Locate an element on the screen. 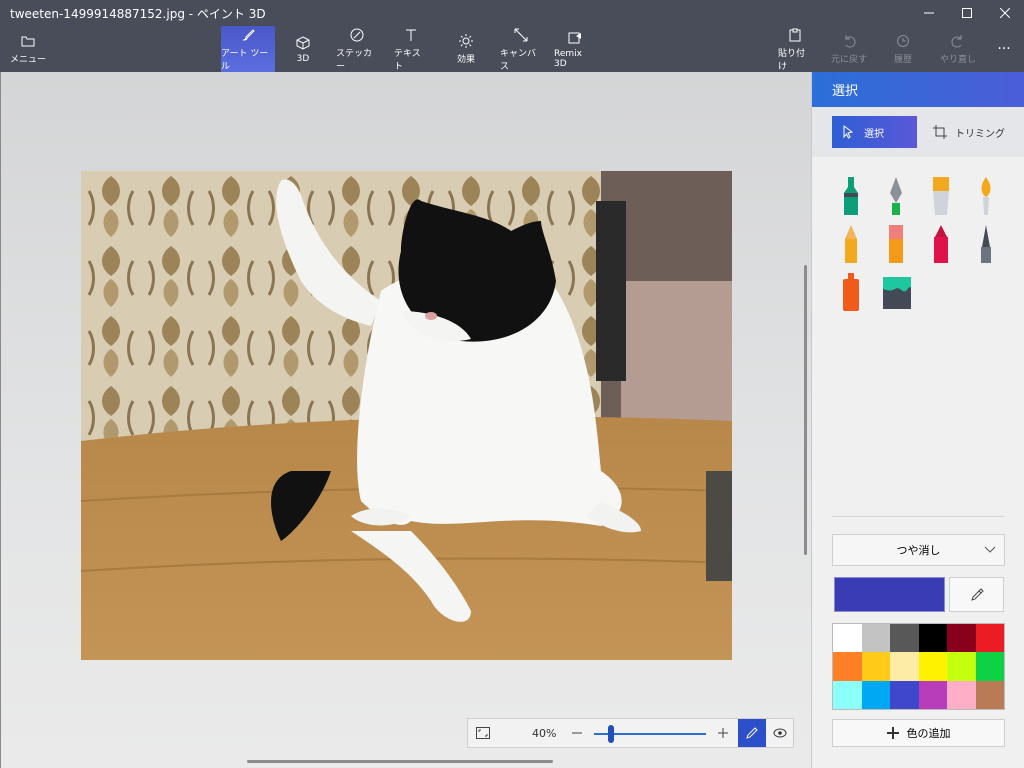 This screenshot has width=1024, height=768. edit-mode-button is located at coordinates (752, 733).